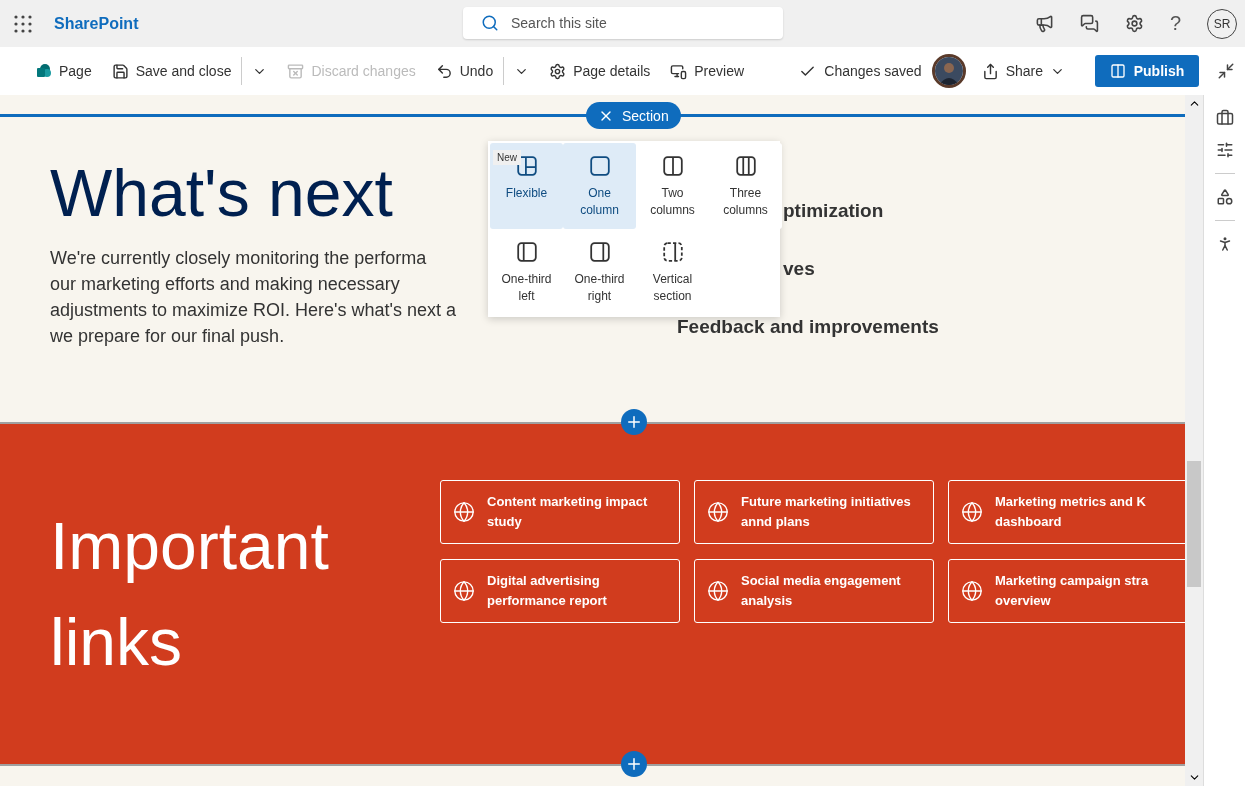  I want to click on paragraph-line: adjustments to maximize ROI. Here's what's next a, so click(253, 310).